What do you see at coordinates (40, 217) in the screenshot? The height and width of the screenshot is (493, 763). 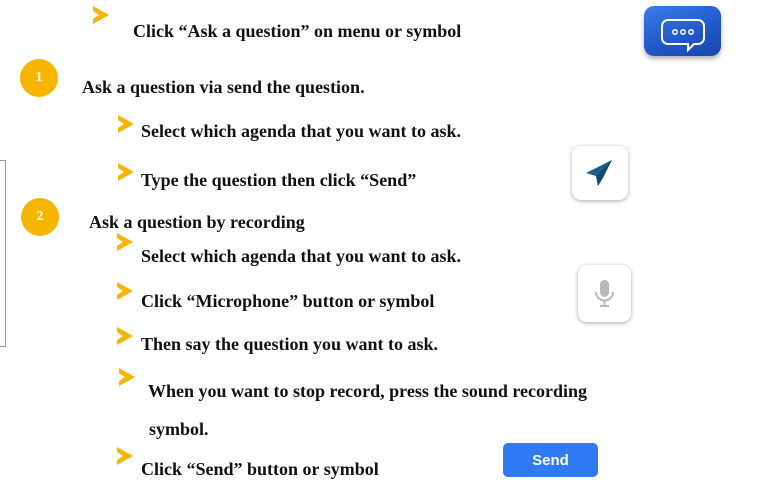 I see `step-number-2: 2` at bounding box center [40, 217].